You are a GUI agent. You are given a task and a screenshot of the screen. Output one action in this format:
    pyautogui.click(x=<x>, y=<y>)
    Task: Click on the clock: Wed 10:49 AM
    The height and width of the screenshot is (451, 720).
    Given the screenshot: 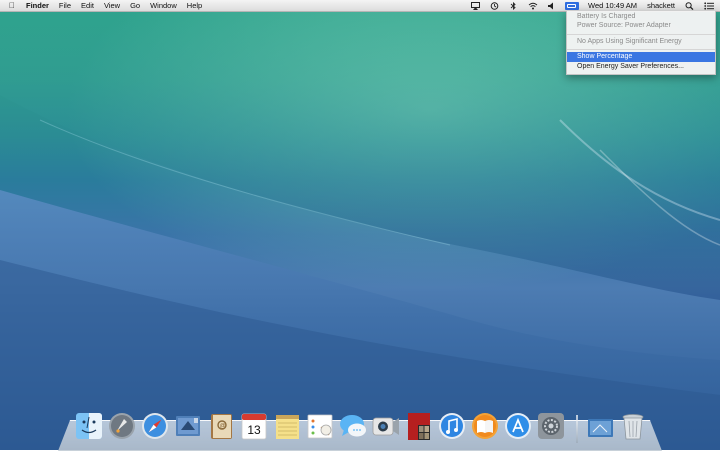 What is the action you would take?
    pyautogui.click(x=612, y=5)
    